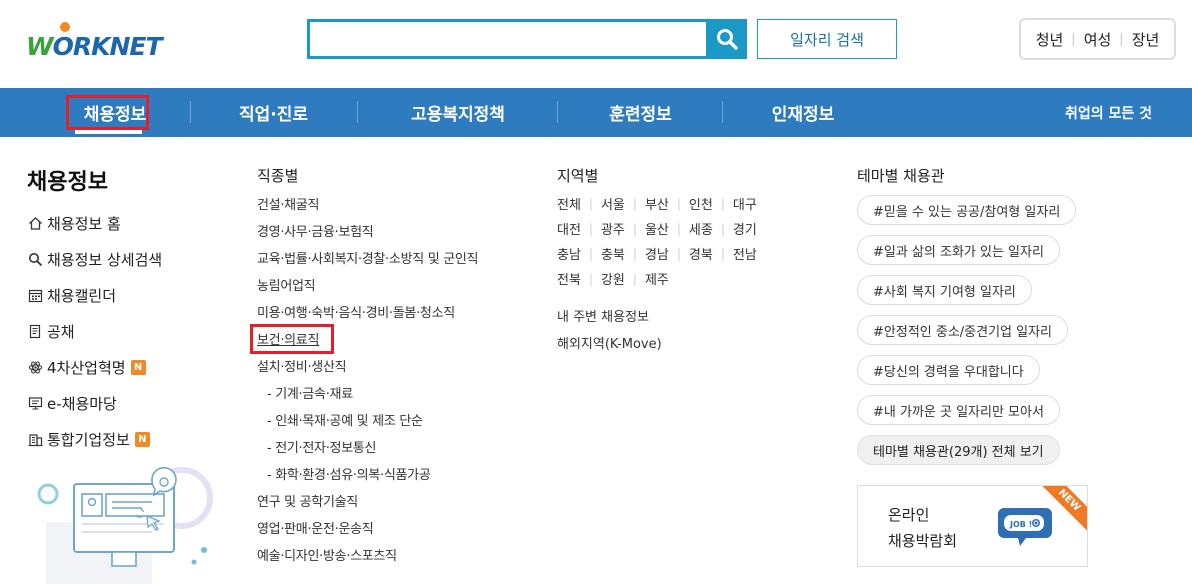 The height and width of the screenshot is (584, 1192). Describe the element at coordinates (958, 450) in the screenshot. I see `theme-all-view-button: 테마별 채용관(29개) 전체 보기` at that location.